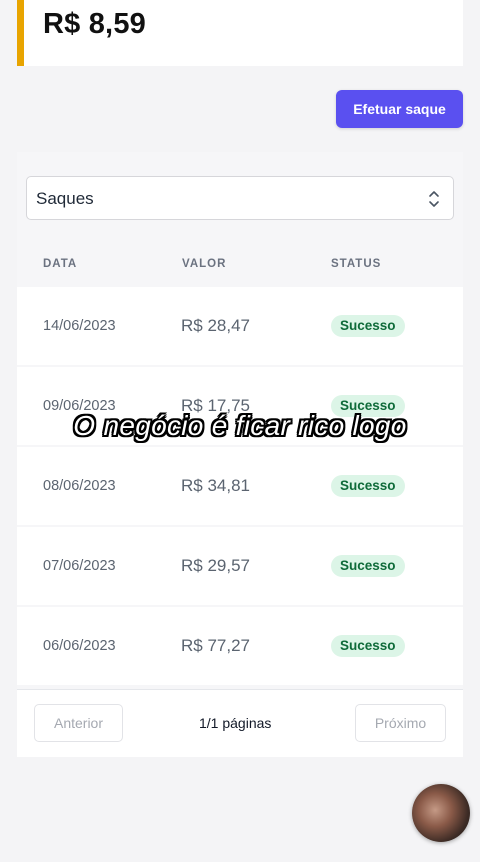 The width and height of the screenshot is (480, 862). What do you see at coordinates (94, 24) in the screenshot?
I see `balance-amount: R$ 8,59` at bounding box center [94, 24].